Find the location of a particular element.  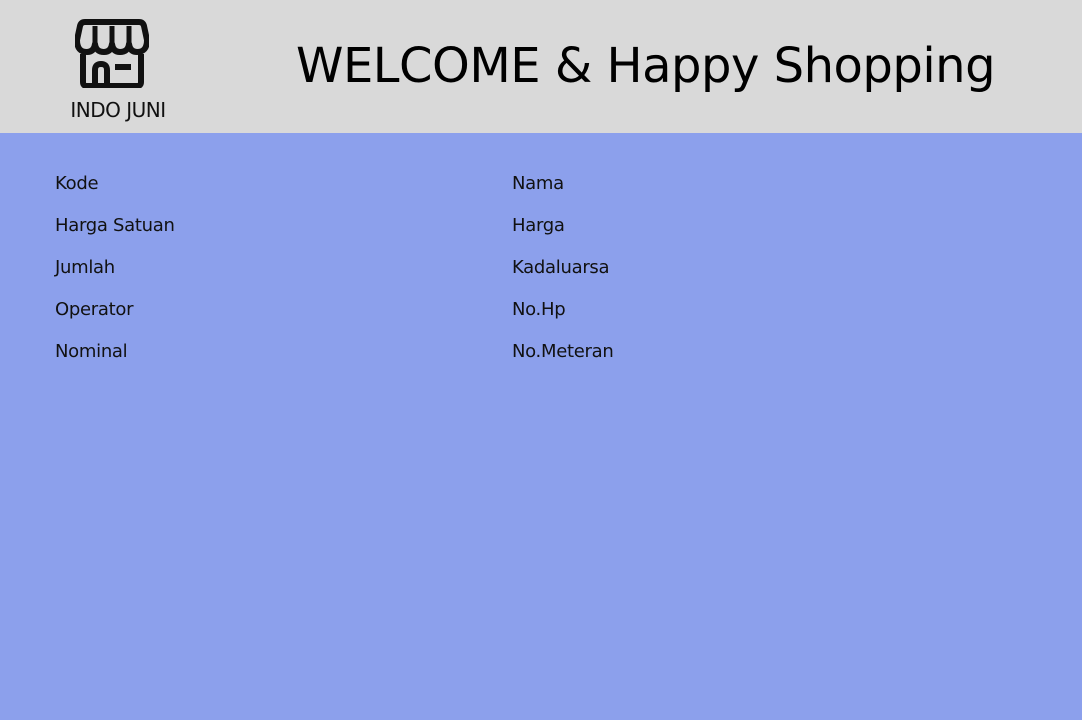

brand-logo: INDO JUNI is located at coordinates (118, 69).